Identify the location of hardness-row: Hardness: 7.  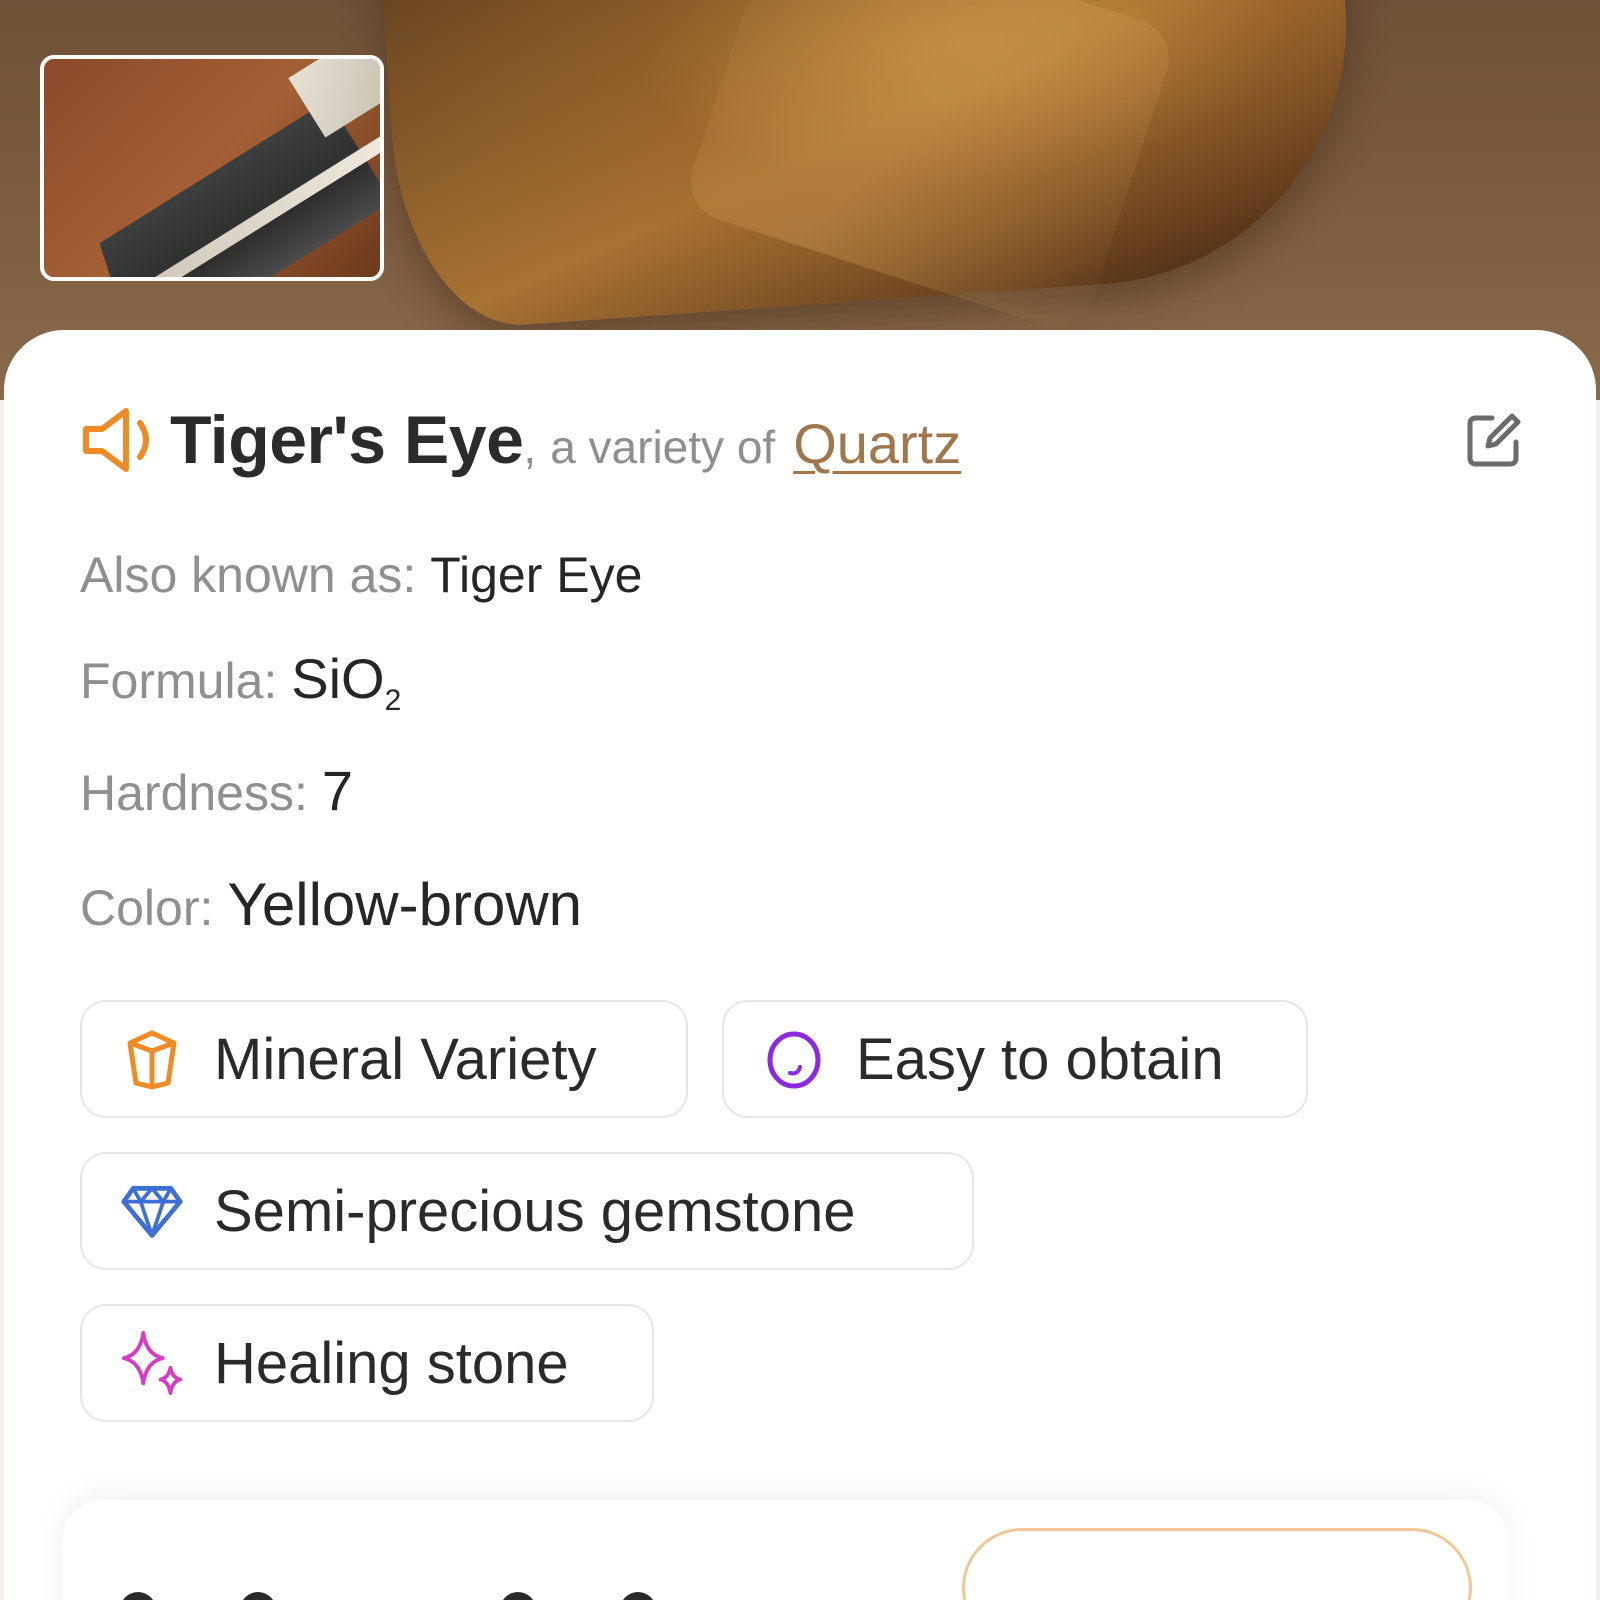
(216, 790).